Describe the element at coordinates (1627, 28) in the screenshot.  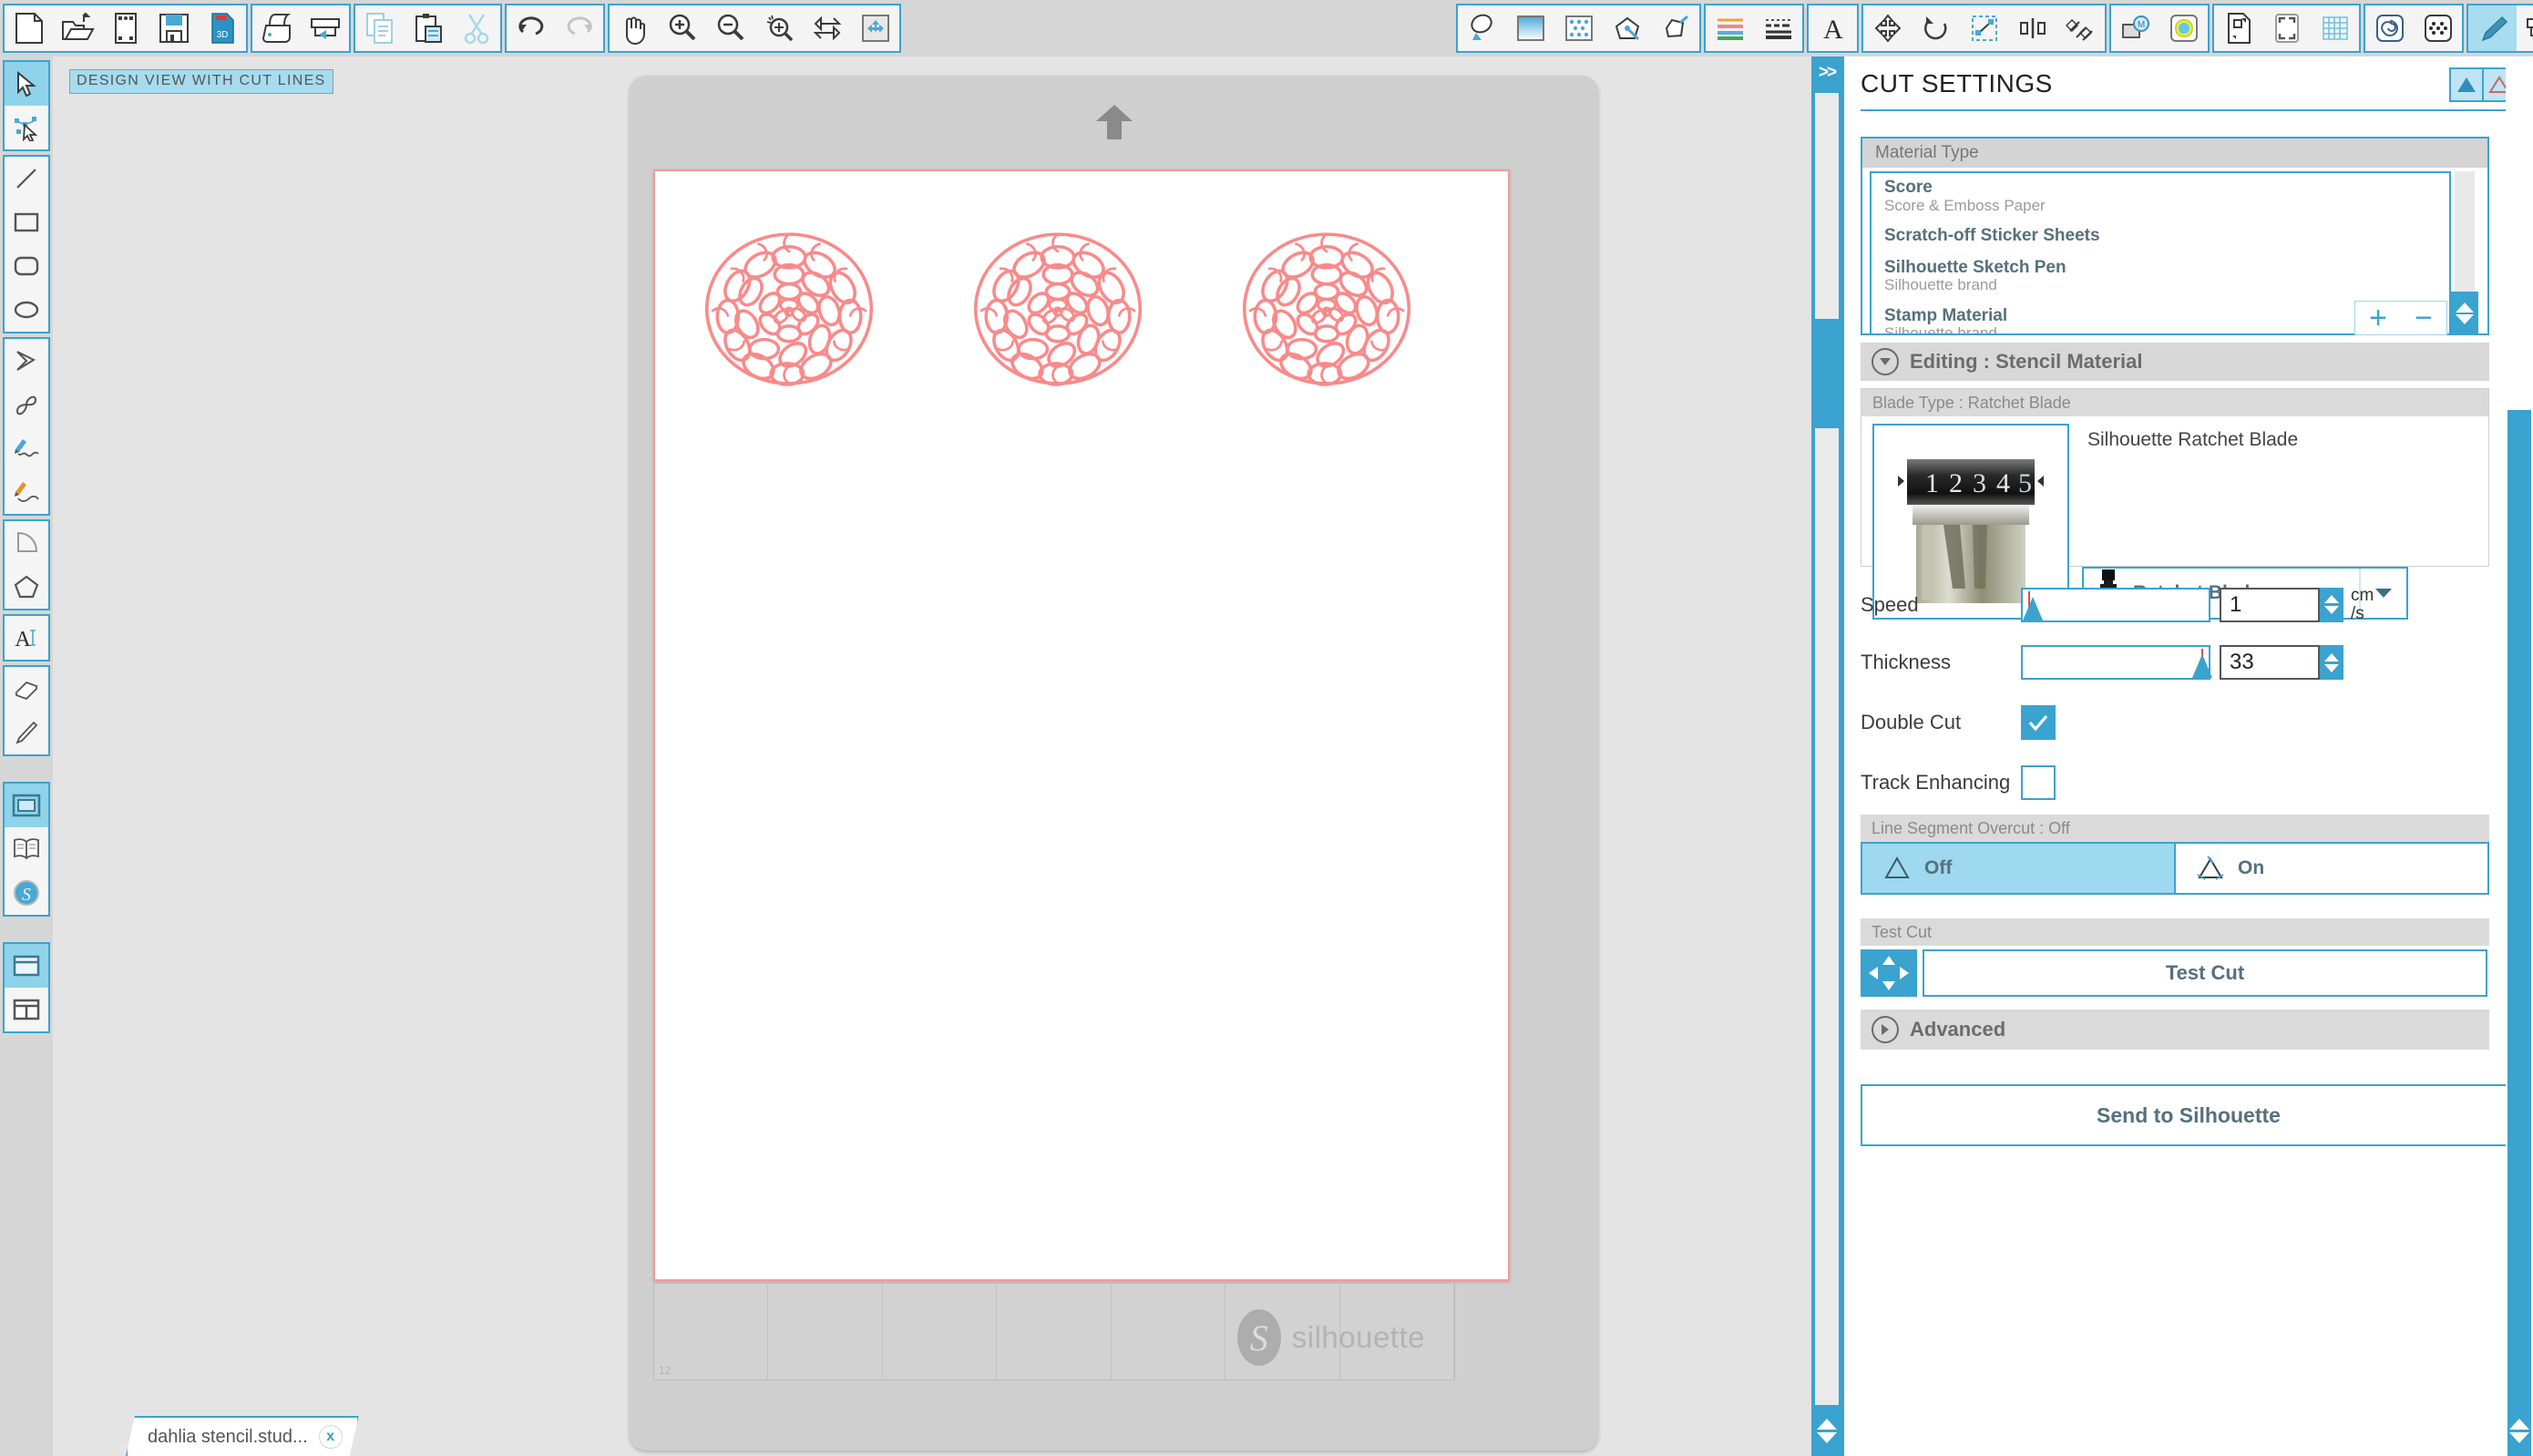
I see `line-color-icon` at that location.